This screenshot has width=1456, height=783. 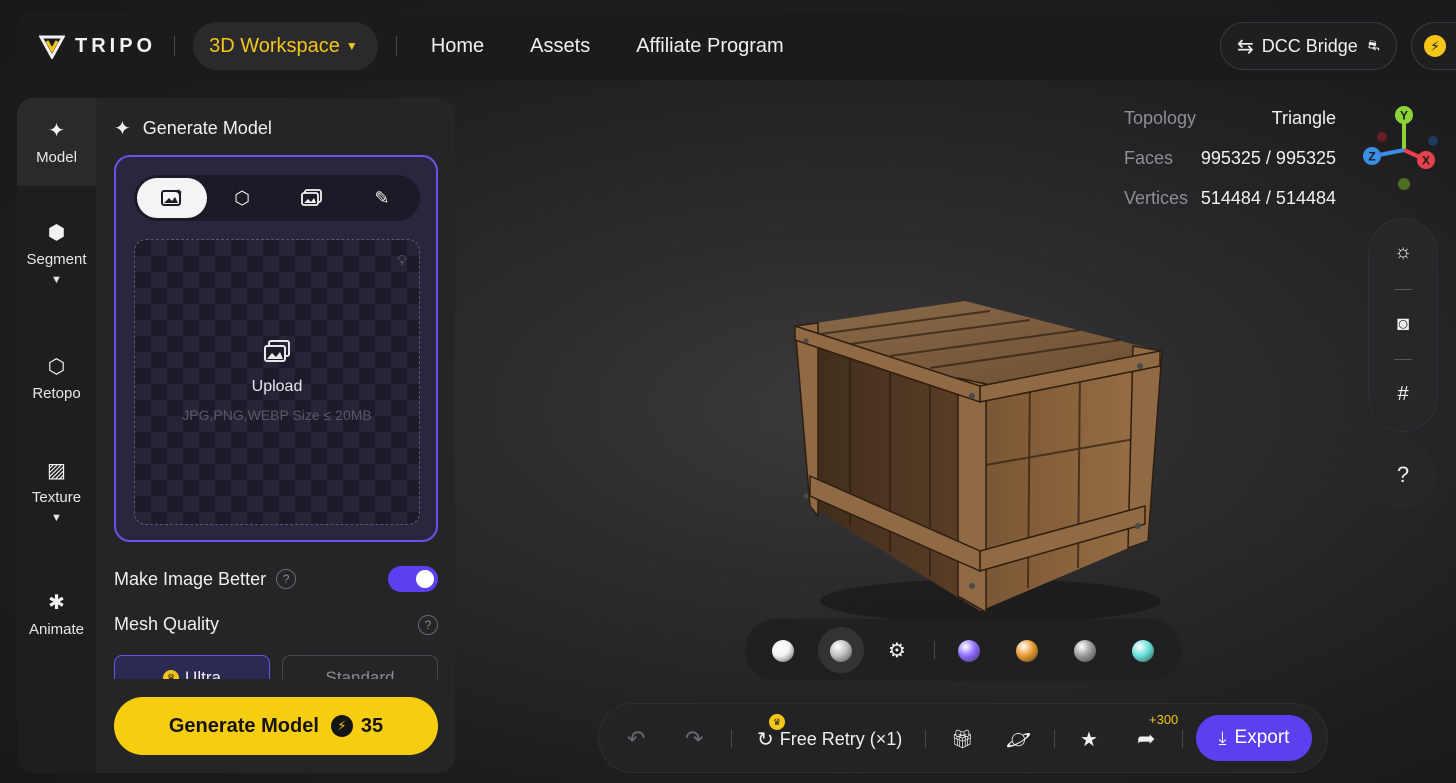 I want to click on stat-faces: Faces 995325 / 995325, so click(x=1230, y=158).